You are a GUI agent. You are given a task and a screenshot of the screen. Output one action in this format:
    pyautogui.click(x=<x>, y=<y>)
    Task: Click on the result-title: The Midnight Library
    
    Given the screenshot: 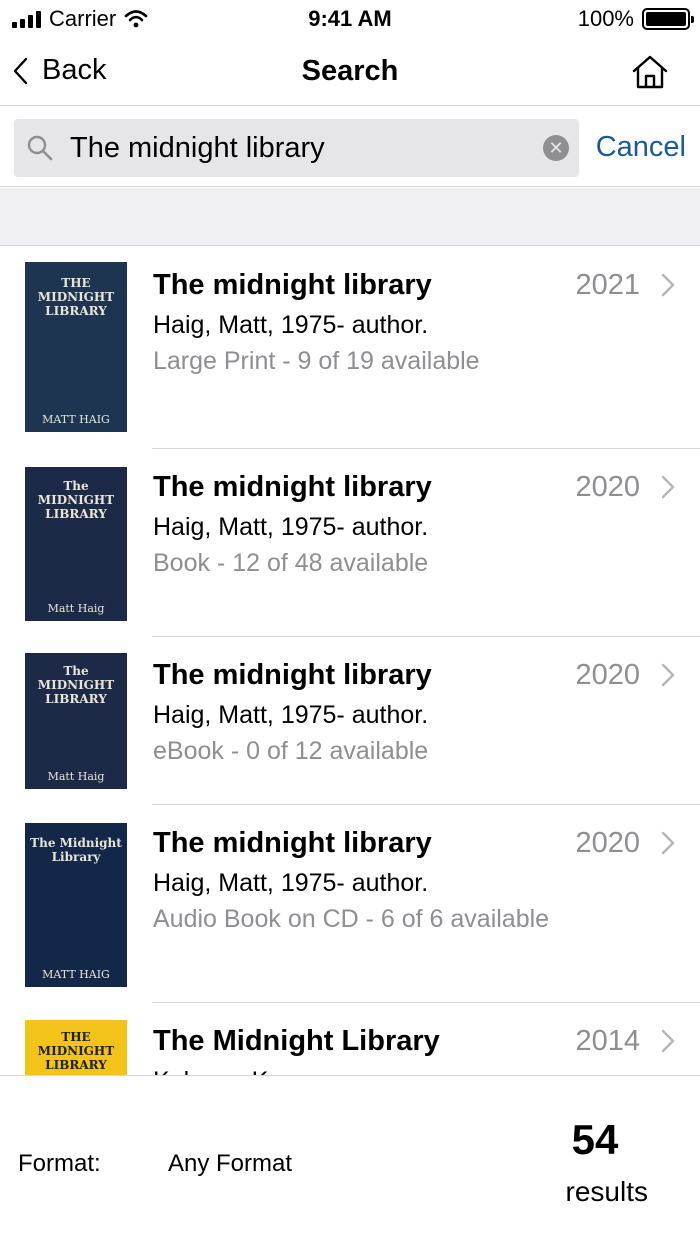 What is the action you would take?
    pyautogui.click(x=296, y=1041)
    